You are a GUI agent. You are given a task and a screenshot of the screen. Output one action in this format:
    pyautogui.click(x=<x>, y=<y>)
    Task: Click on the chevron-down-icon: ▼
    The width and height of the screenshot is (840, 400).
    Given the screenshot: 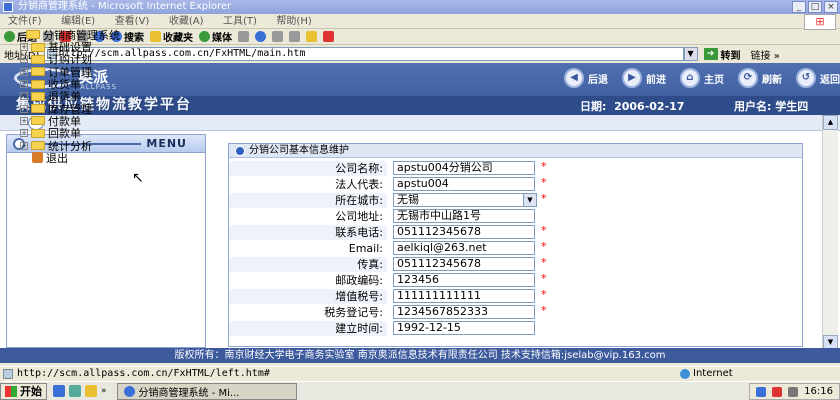 What is the action you would take?
    pyautogui.click(x=529, y=200)
    